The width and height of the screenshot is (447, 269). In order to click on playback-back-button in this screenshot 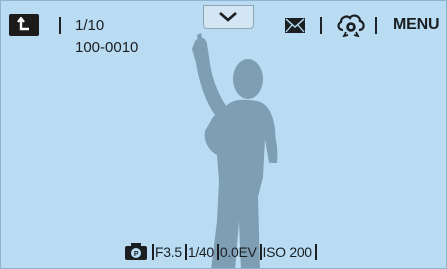, I will do `click(24, 25)`.